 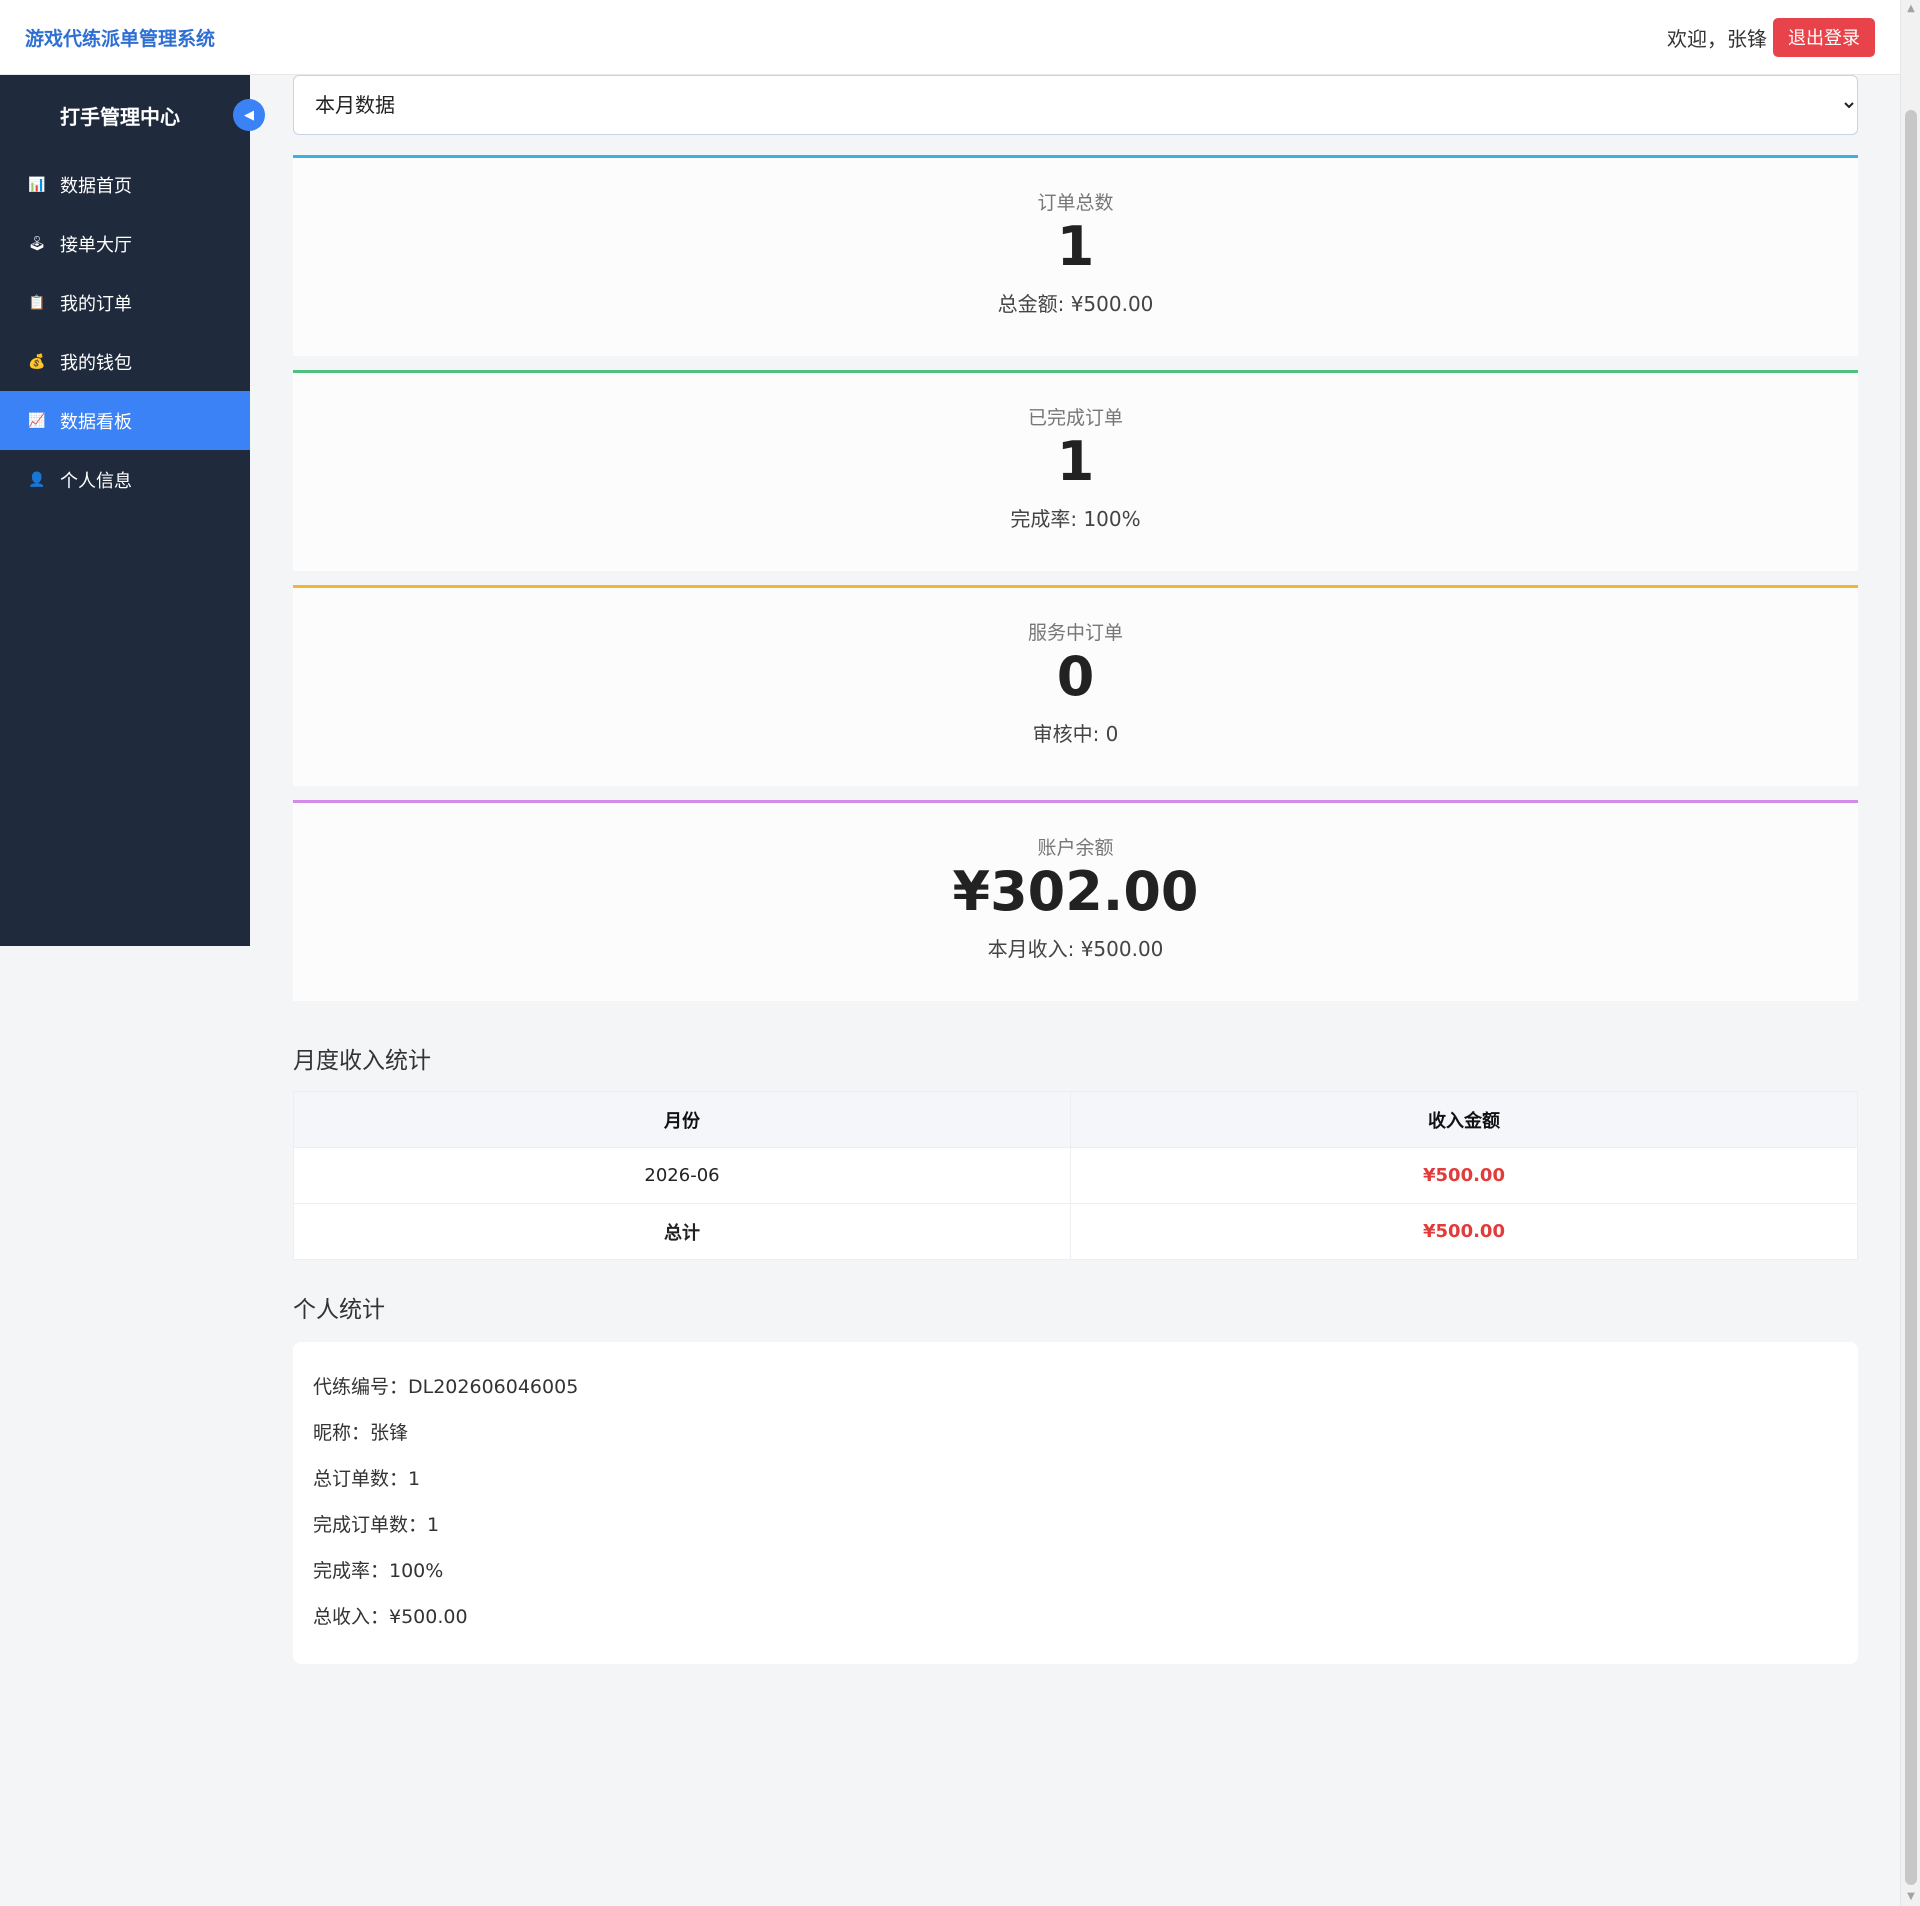 I want to click on money-bag-icon: 💰, so click(x=37, y=361).